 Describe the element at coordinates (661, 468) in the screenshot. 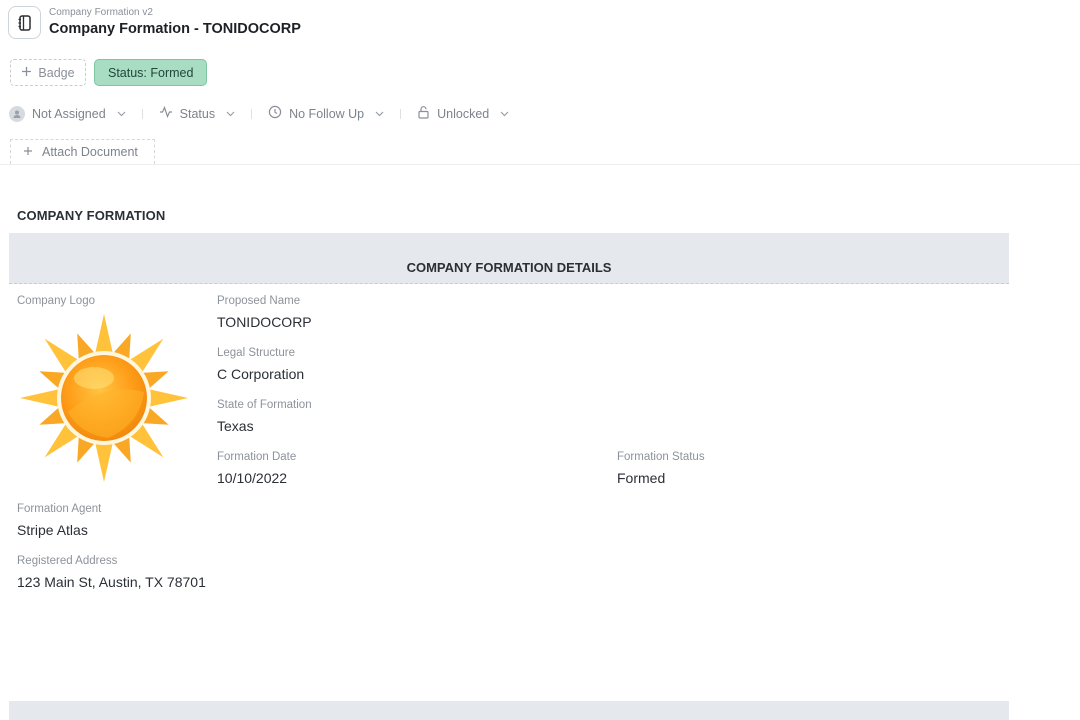

I see `formation-status-field: Formation Status Formed` at that location.